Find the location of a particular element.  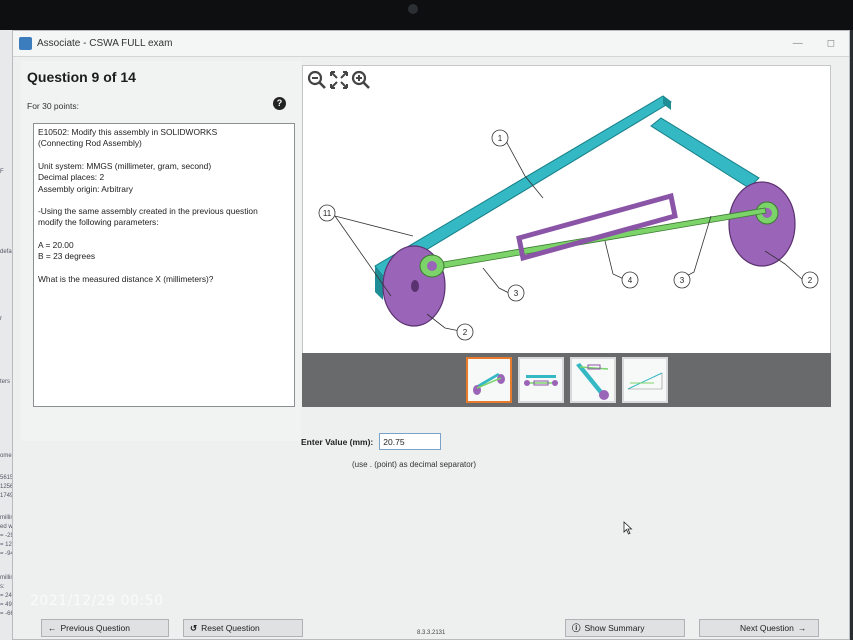

window-controls: — ◻ is located at coordinates (814, 43).